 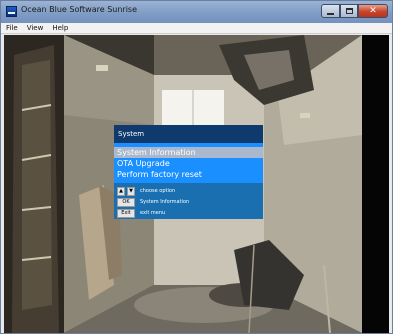 What do you see at coordinates (35, 28) in the screenshot?
I see `menu-view: View` at bounding box center [35, 28].